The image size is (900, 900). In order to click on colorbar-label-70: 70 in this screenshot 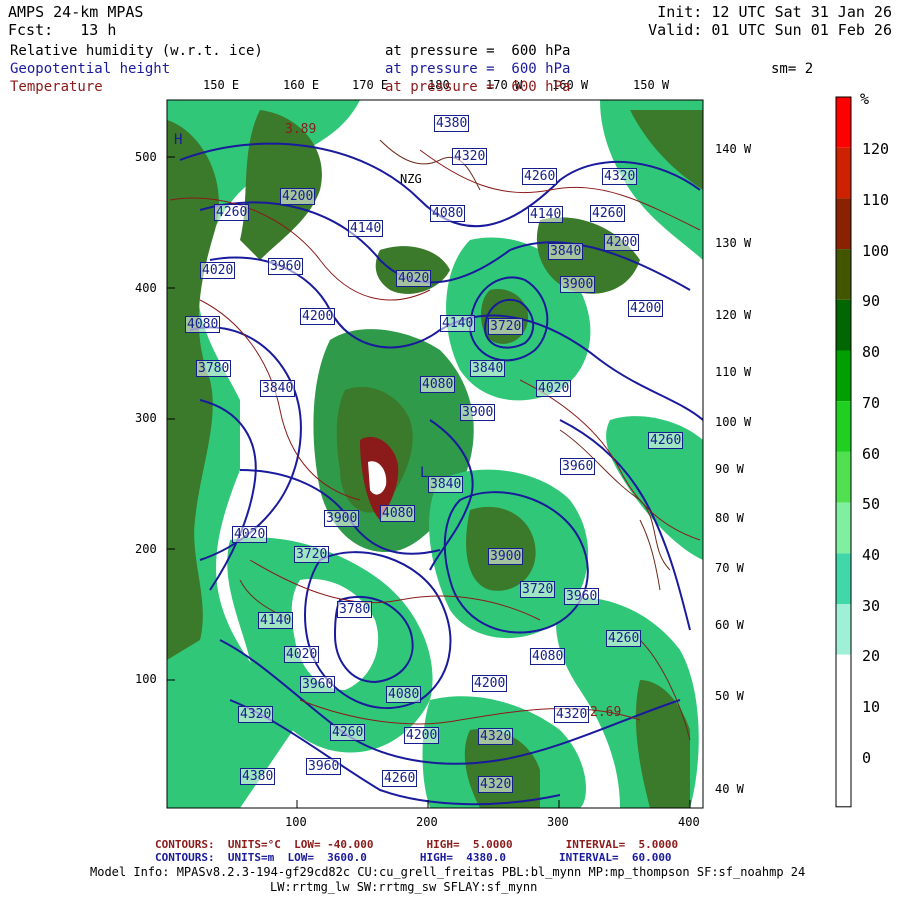, I will do `click(871, 403)`.